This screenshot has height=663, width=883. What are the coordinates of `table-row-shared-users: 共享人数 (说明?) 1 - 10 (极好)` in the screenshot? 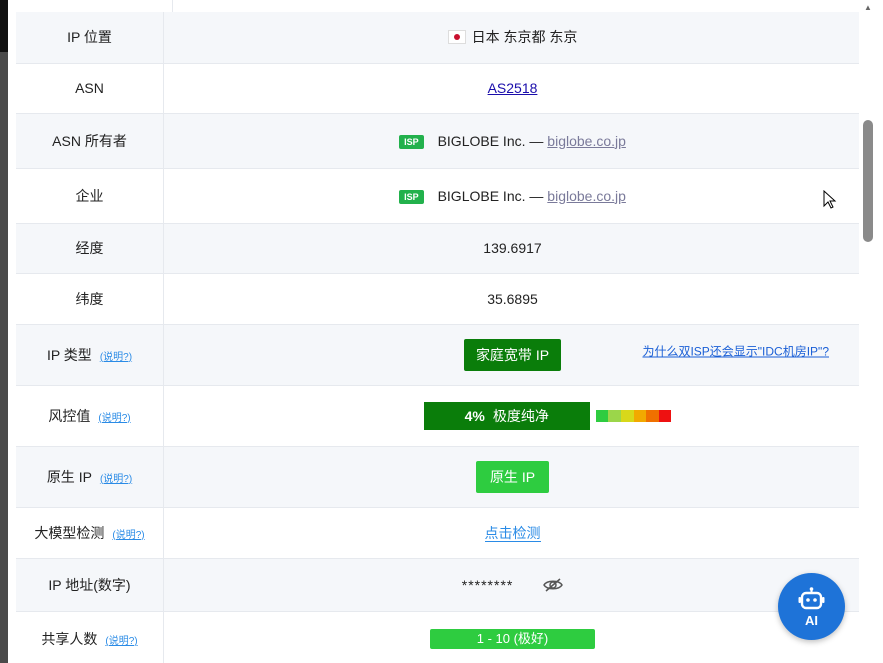 It's located at (437, 637).